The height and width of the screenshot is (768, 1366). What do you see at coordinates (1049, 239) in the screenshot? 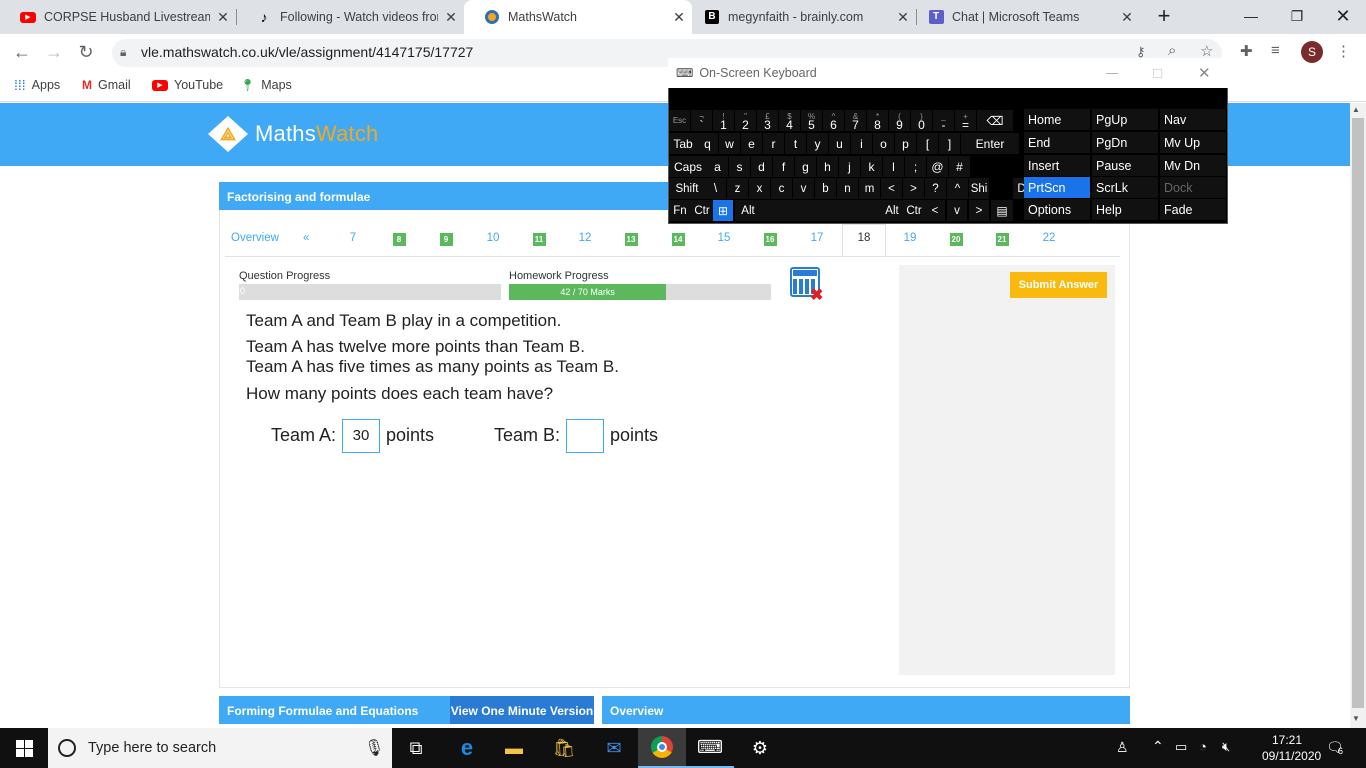
I see `question-nav-item: 22` at bounding box center [1049, 239].